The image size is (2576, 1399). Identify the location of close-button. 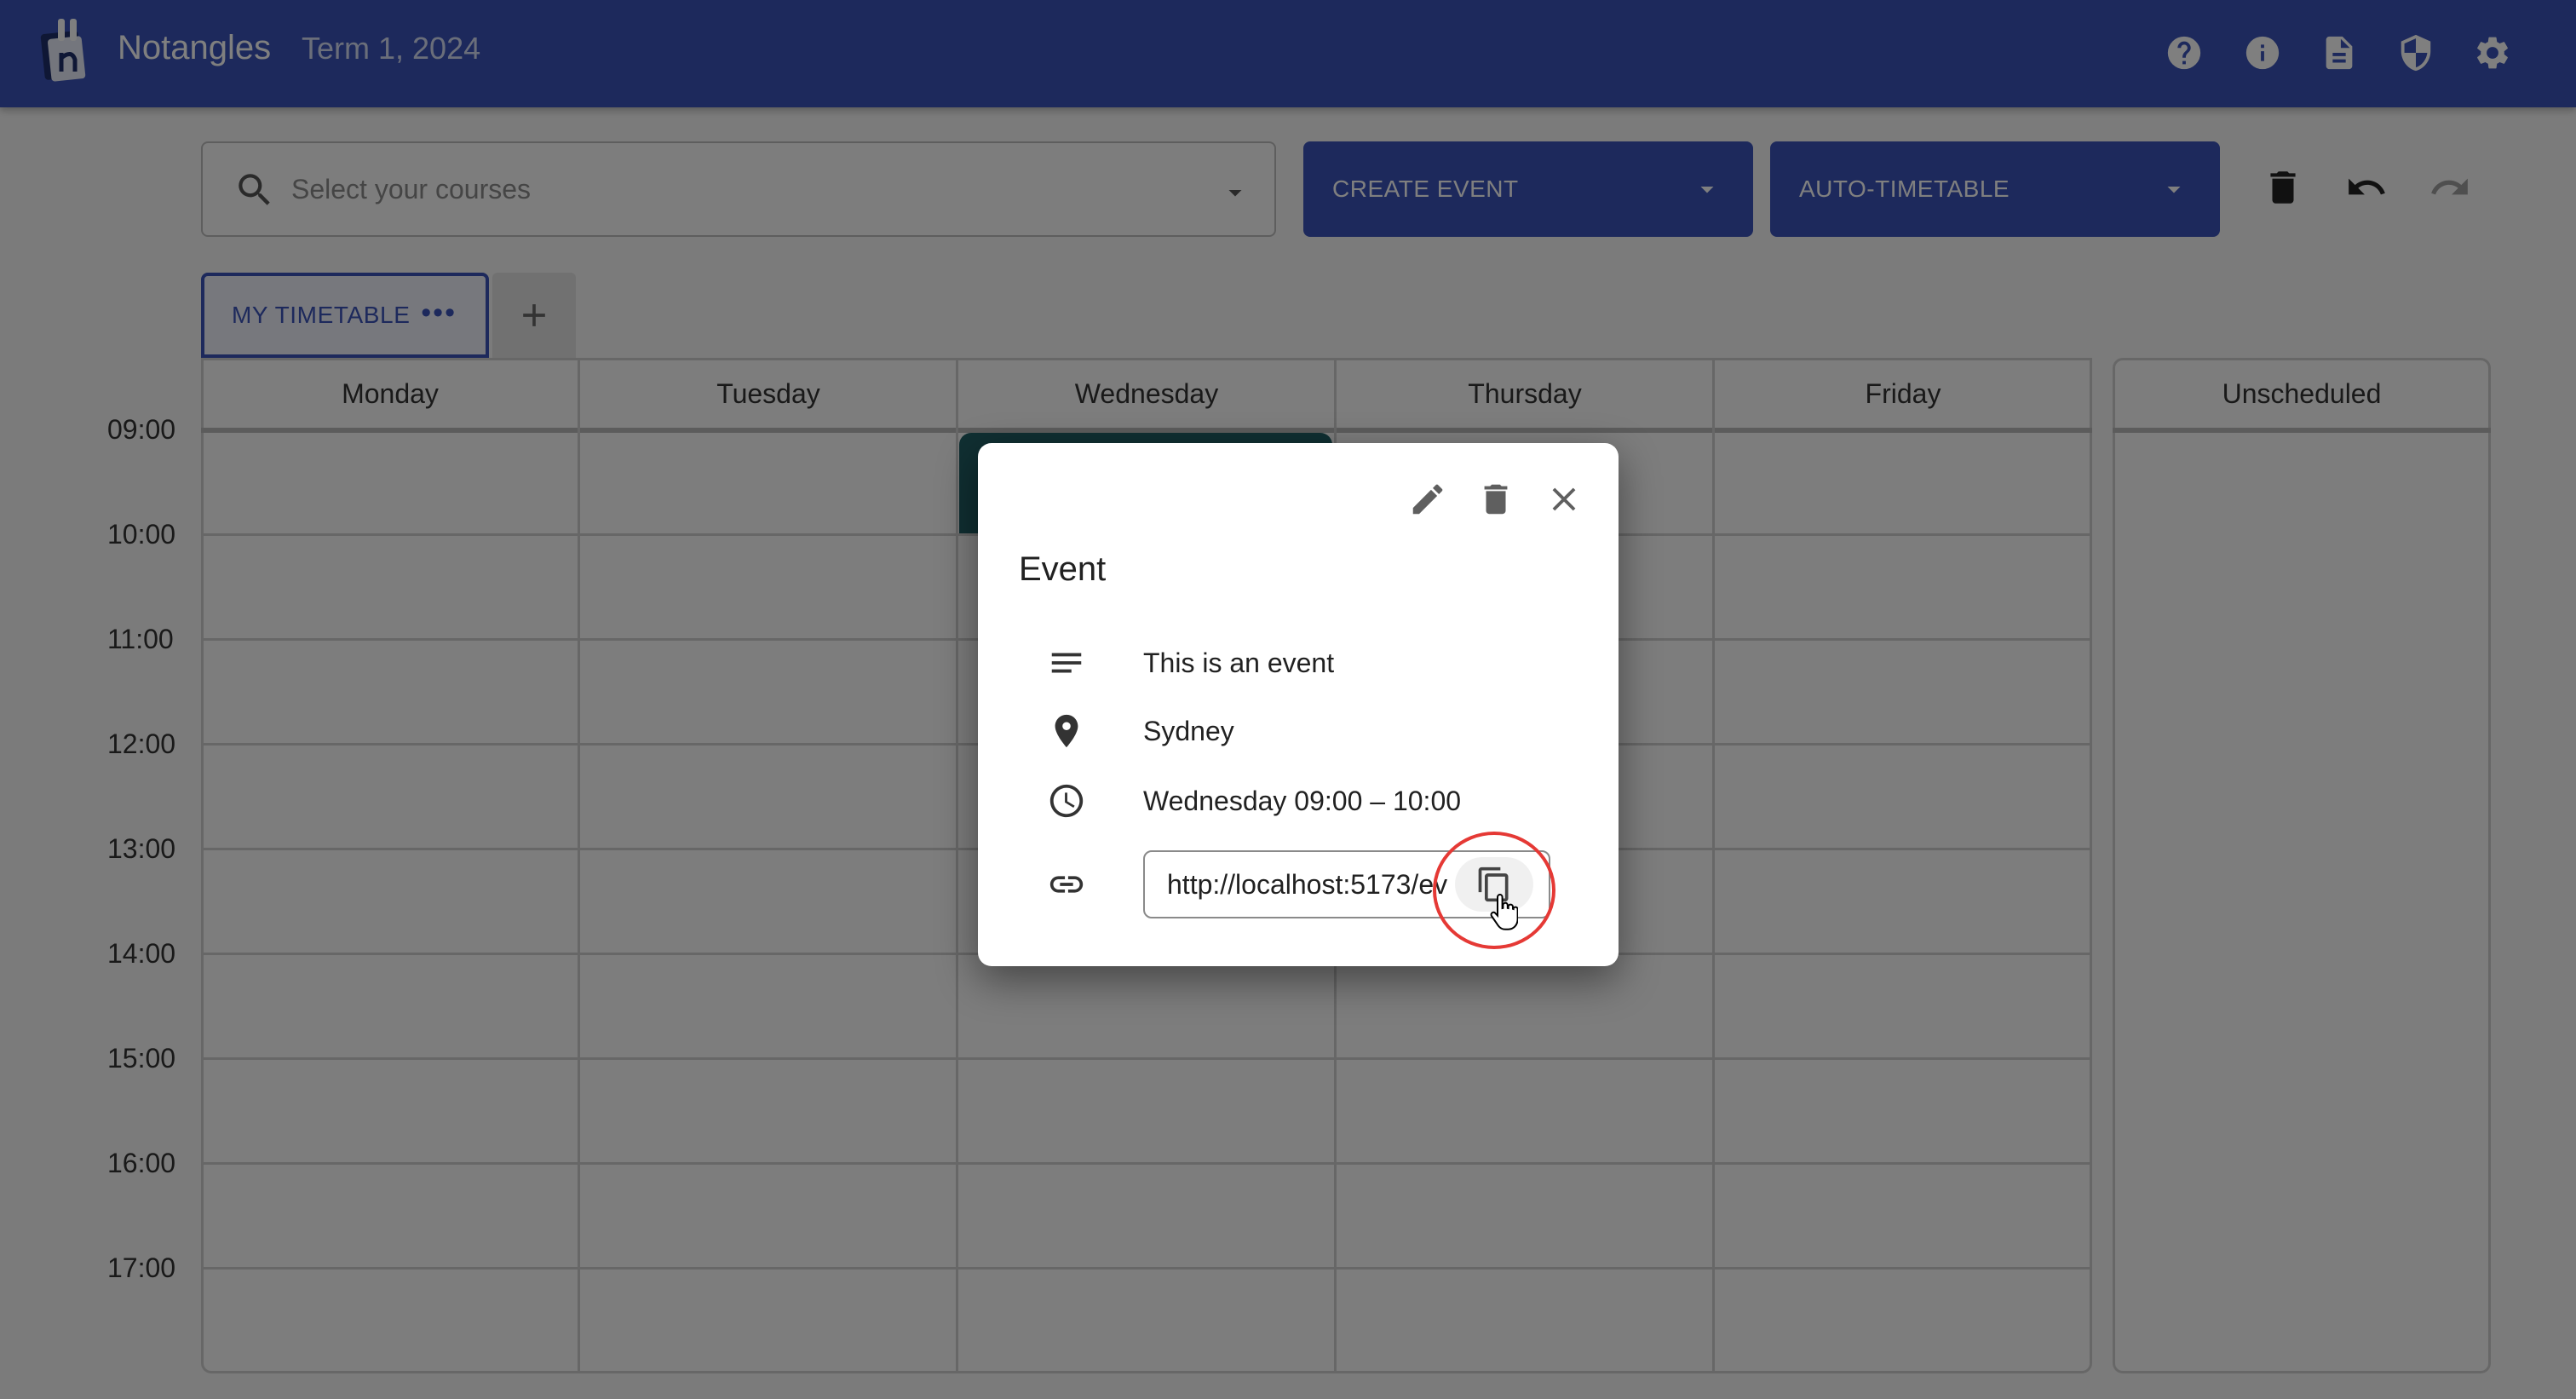
(1564, 499).